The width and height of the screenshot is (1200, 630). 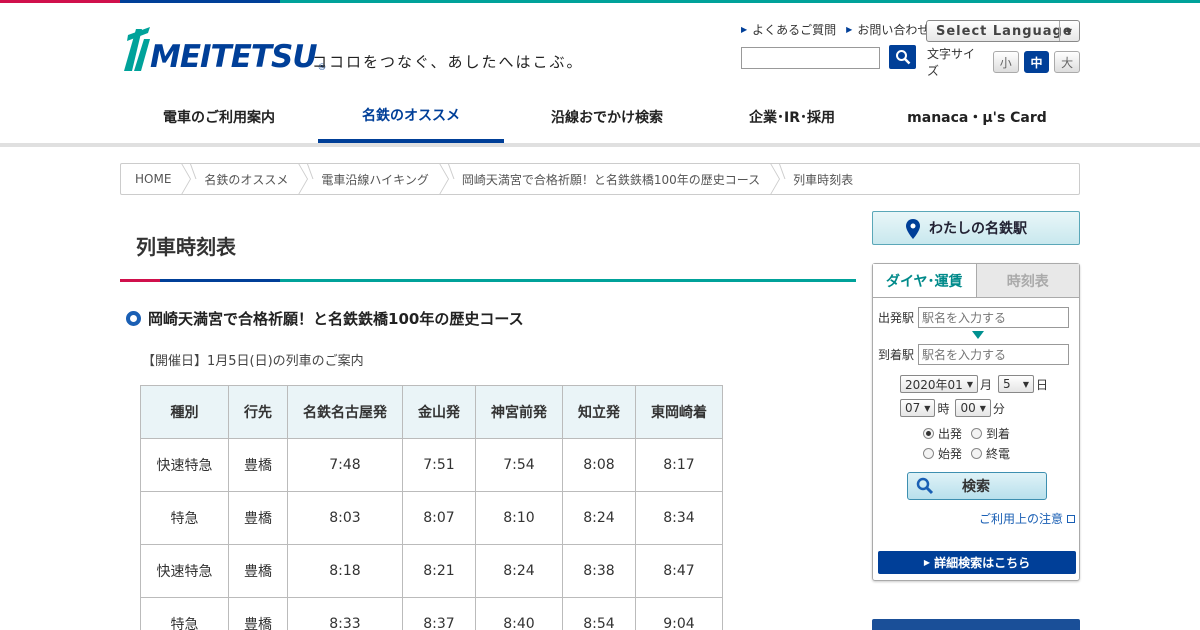 I want to click on usage-notice-link: ご利用上の注意, so click(x=1027, y=518).